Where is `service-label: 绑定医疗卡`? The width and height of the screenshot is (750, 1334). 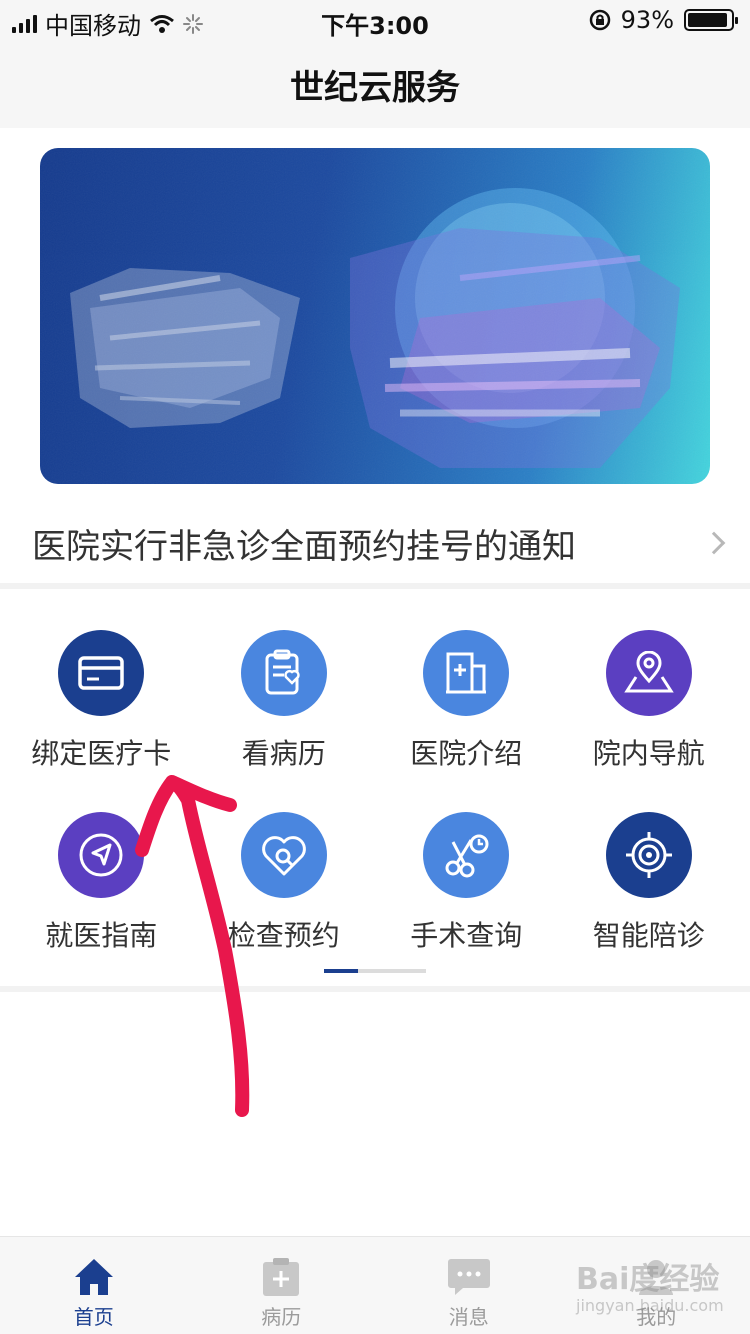 service-label: 绑定医疗卡 is located at coordinates (101, 753).